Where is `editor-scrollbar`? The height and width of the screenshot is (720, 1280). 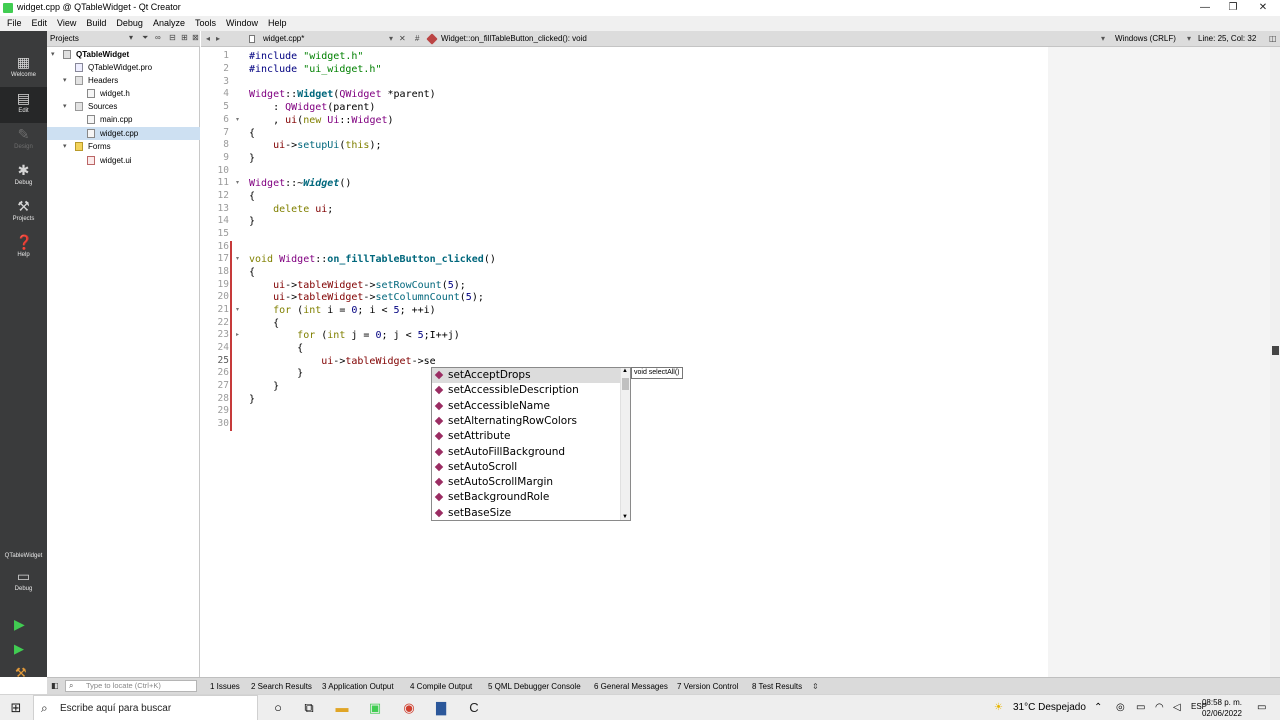 editor-scrollbar is located at coordinates (1275, 362).